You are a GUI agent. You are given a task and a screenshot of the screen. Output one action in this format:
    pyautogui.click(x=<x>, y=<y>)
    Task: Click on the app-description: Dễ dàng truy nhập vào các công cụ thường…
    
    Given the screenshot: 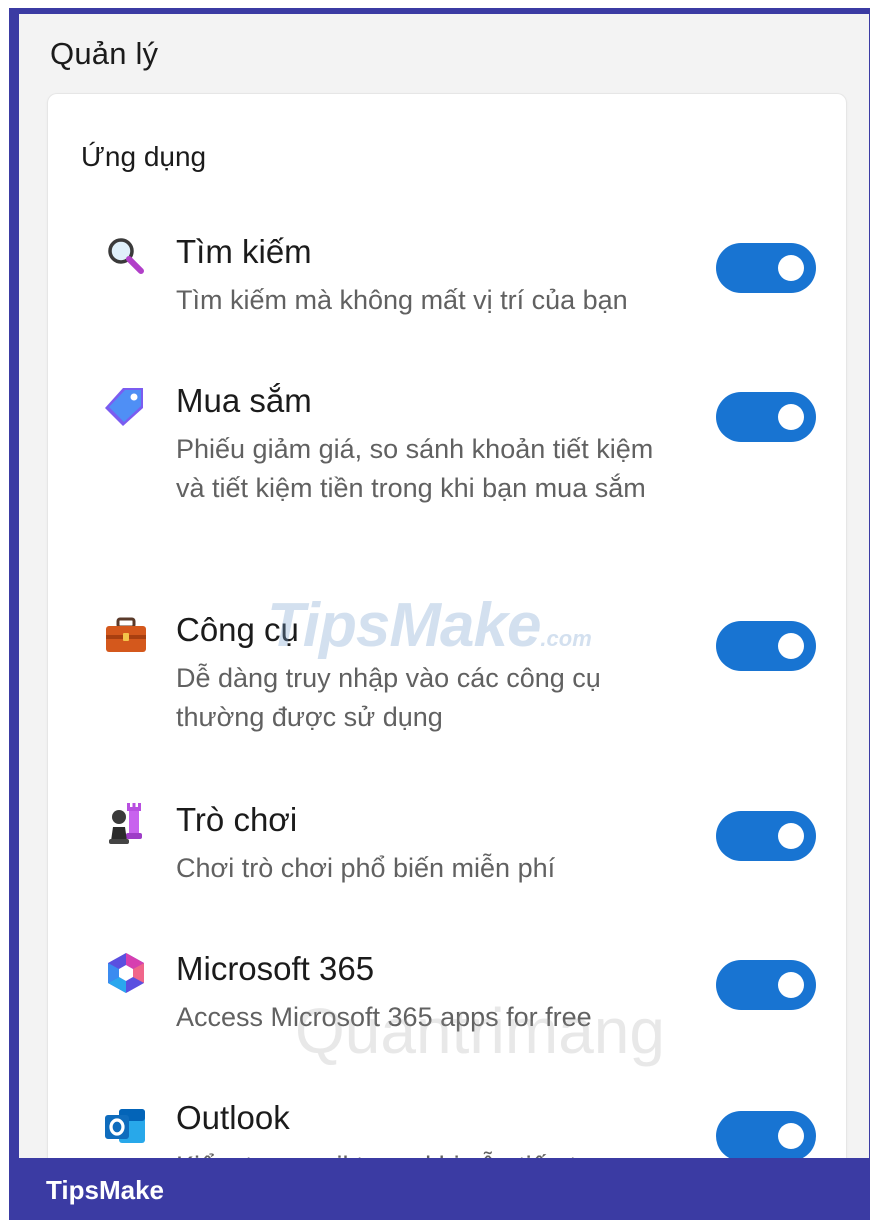 What is the action you would take?
    pyautogui.click(x=388, y=697)
    